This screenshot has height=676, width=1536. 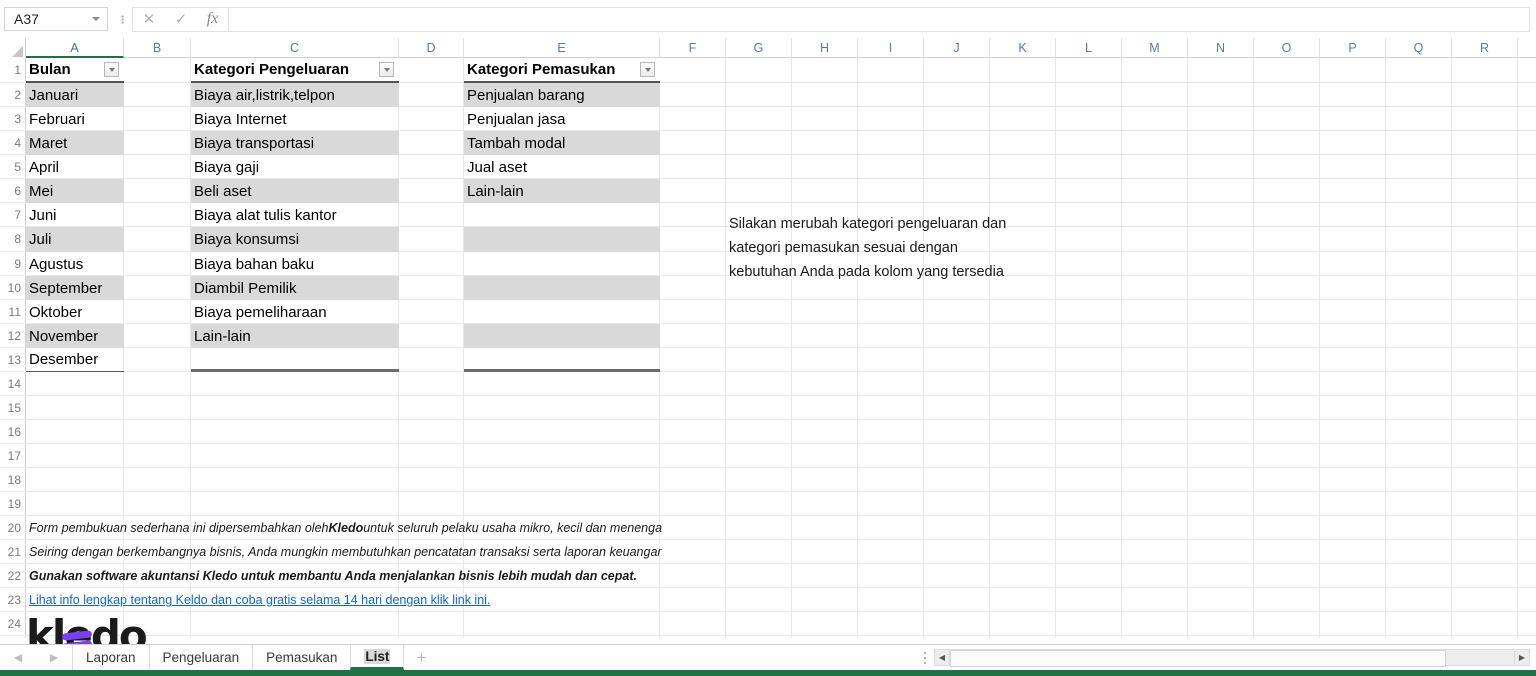 I want to click on table-row: April, so click(x=75, y=167).